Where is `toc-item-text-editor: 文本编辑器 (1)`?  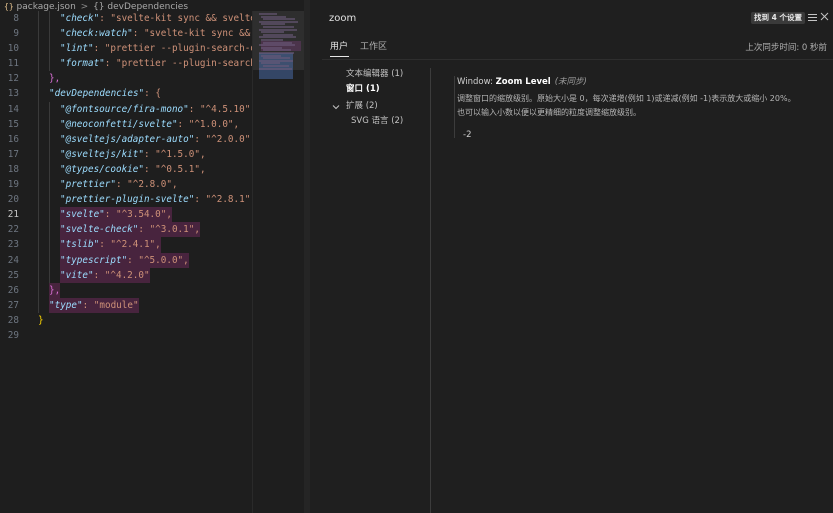
toc-item-text-editor: 文本编辑器 (1) is located at coordinates (374, 74).